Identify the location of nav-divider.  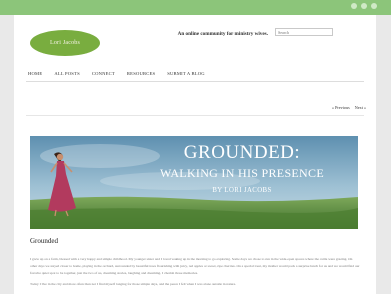
(195, 81).